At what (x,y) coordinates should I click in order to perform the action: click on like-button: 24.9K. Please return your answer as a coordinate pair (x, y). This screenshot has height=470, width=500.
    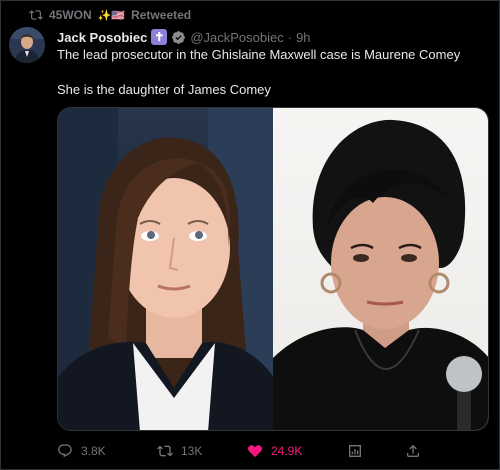
    Looking at the image, I should click on (274, 451).